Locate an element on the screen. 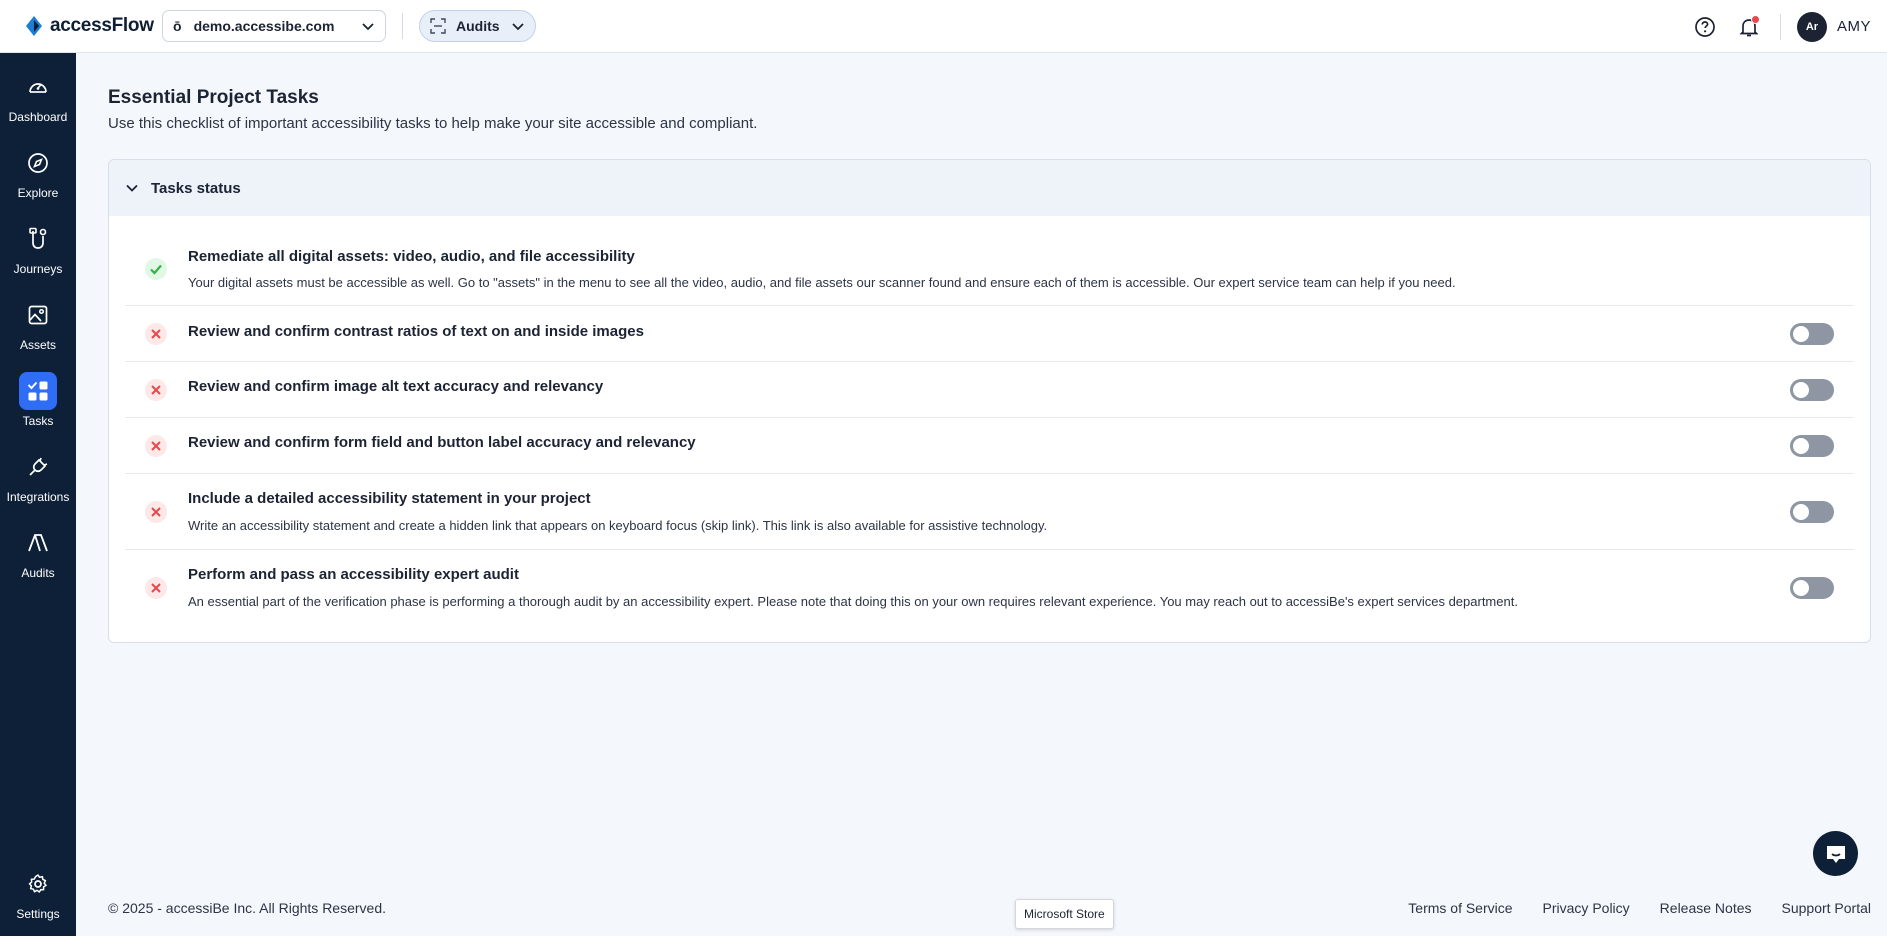 The image size is (1887, 936). sidebar-item-label: Journeys is located at coordinates (38, 269).